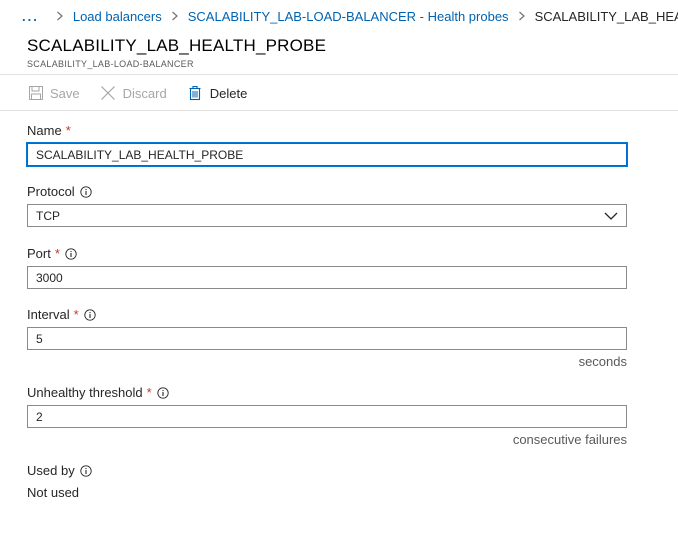  What do you see at coordinates (327, 416) in the screenshot?
I see `unhealthy-threshold-input` at bounding box center [327, 416].